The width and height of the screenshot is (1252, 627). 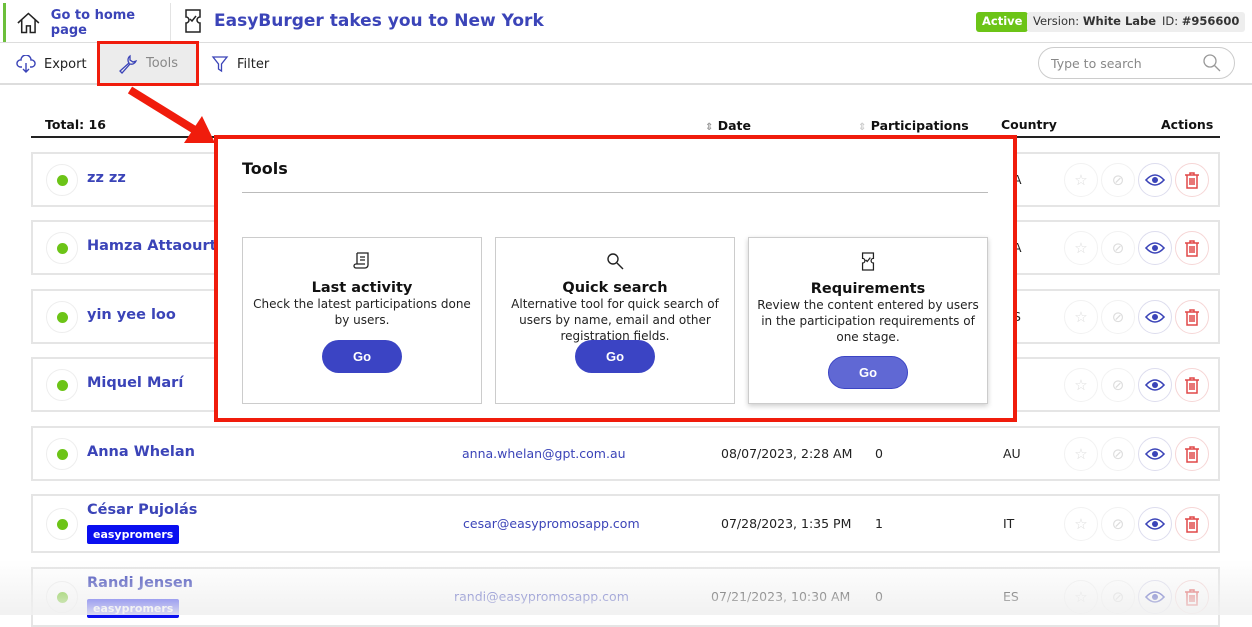 What do you see at coordinates (65, 64) in the screenshot?
I see `export-label: Export` at bounding box center [65, 64].